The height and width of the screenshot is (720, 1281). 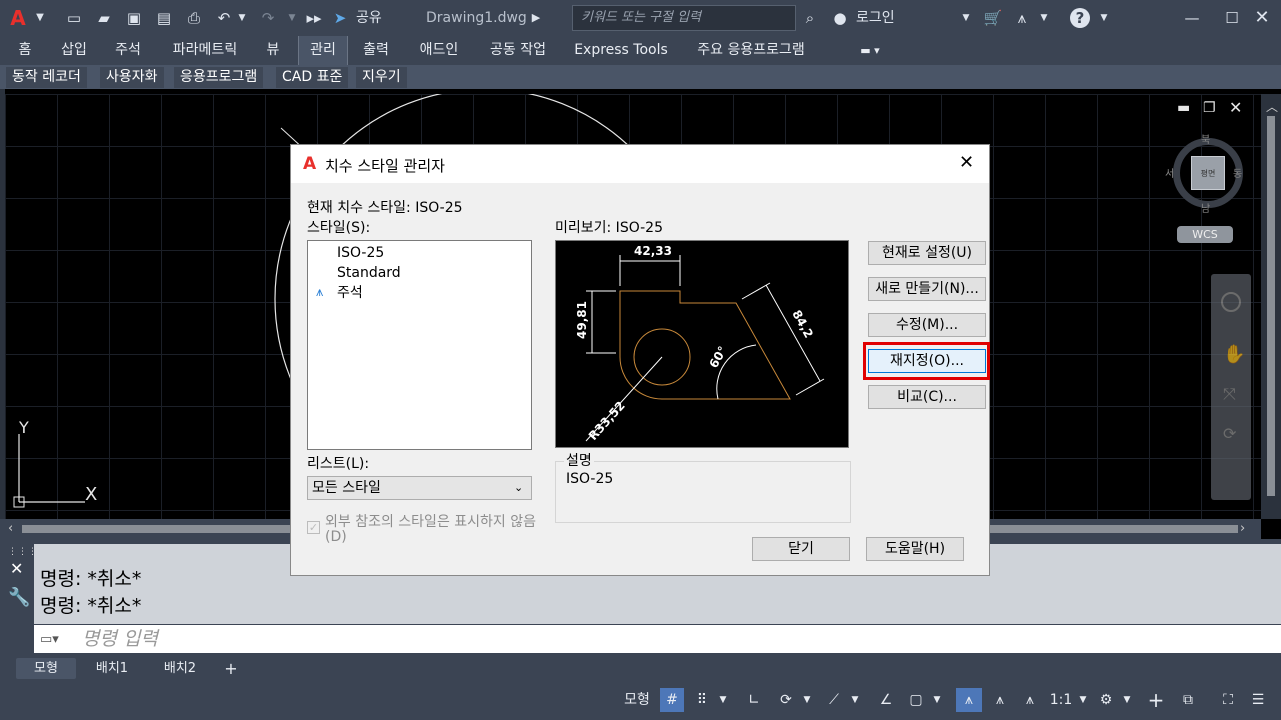 What do you see at coordinates (1156, 700) in the screenshot?
I see `annotation-monitor-icon: +` at bounding box center [1156, 700].